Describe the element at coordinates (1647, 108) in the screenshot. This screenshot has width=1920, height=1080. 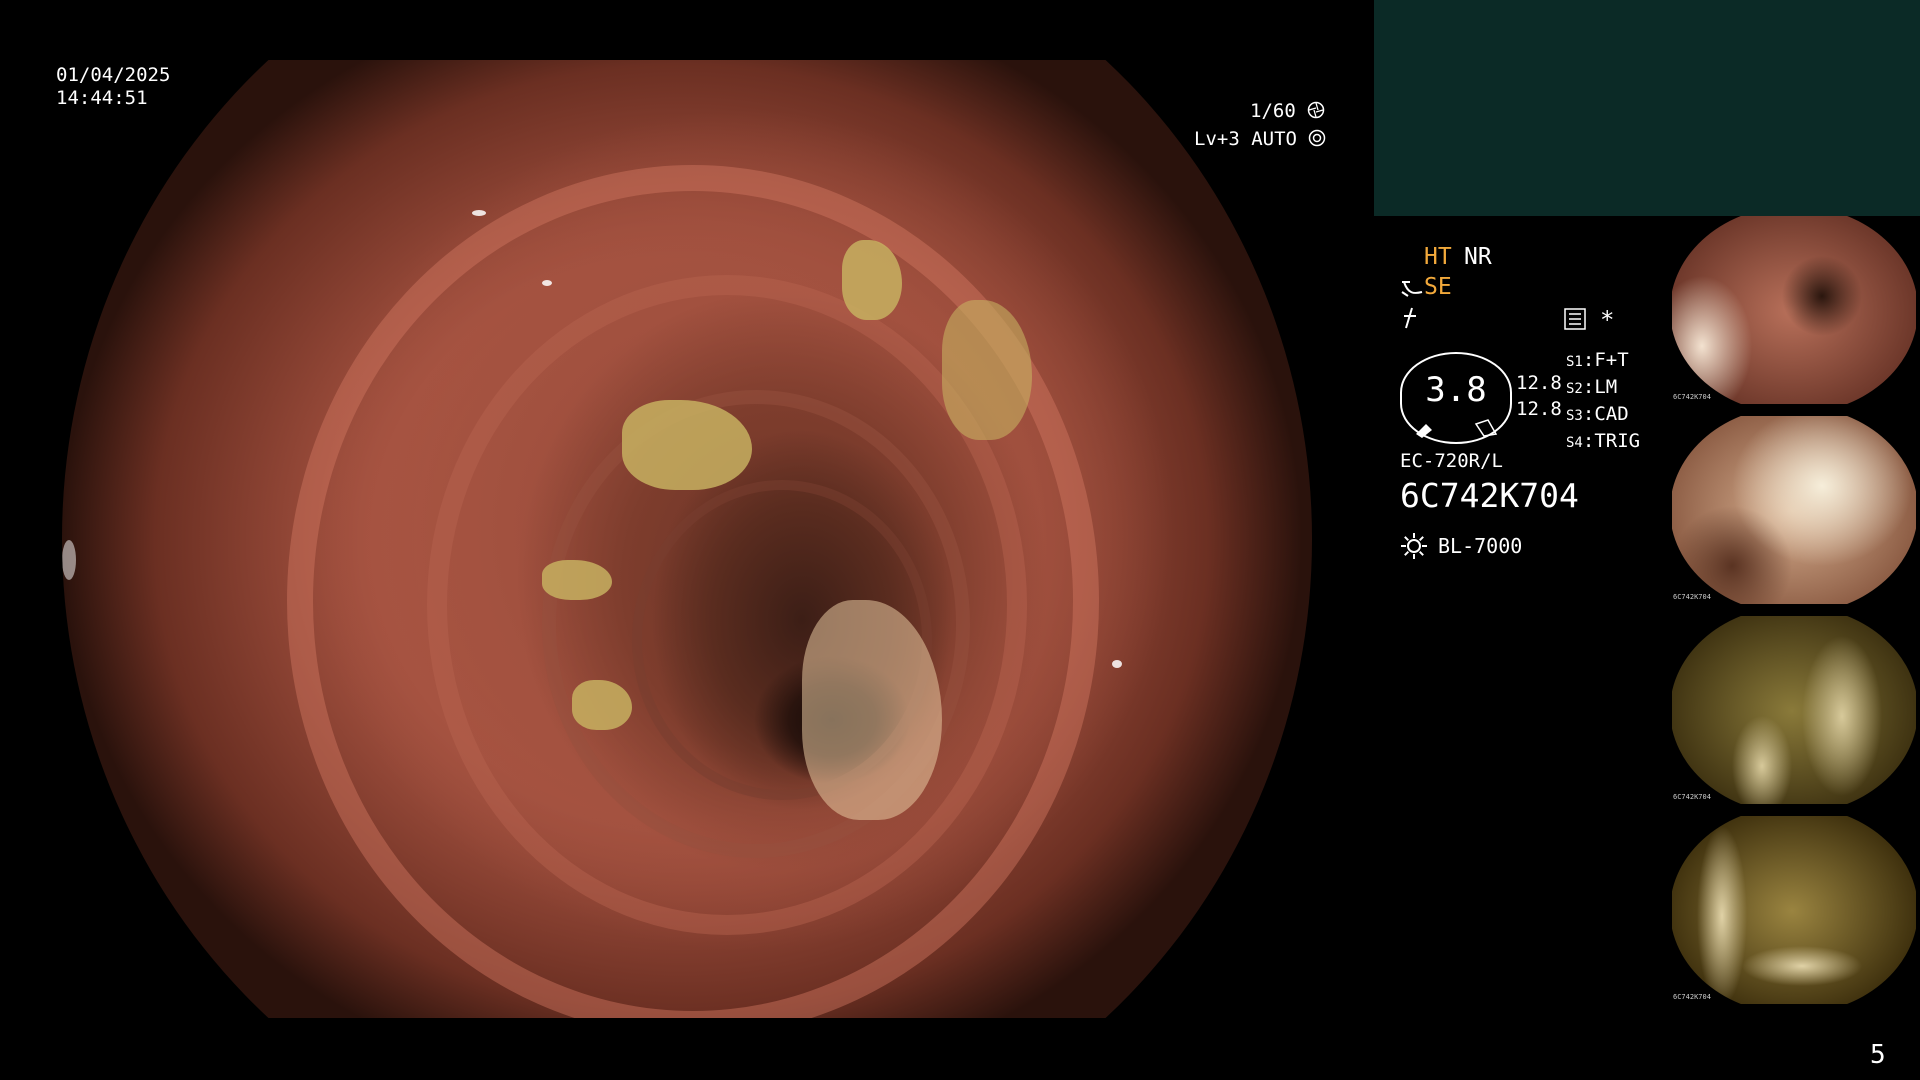
I see `panel-header-area` at that location.